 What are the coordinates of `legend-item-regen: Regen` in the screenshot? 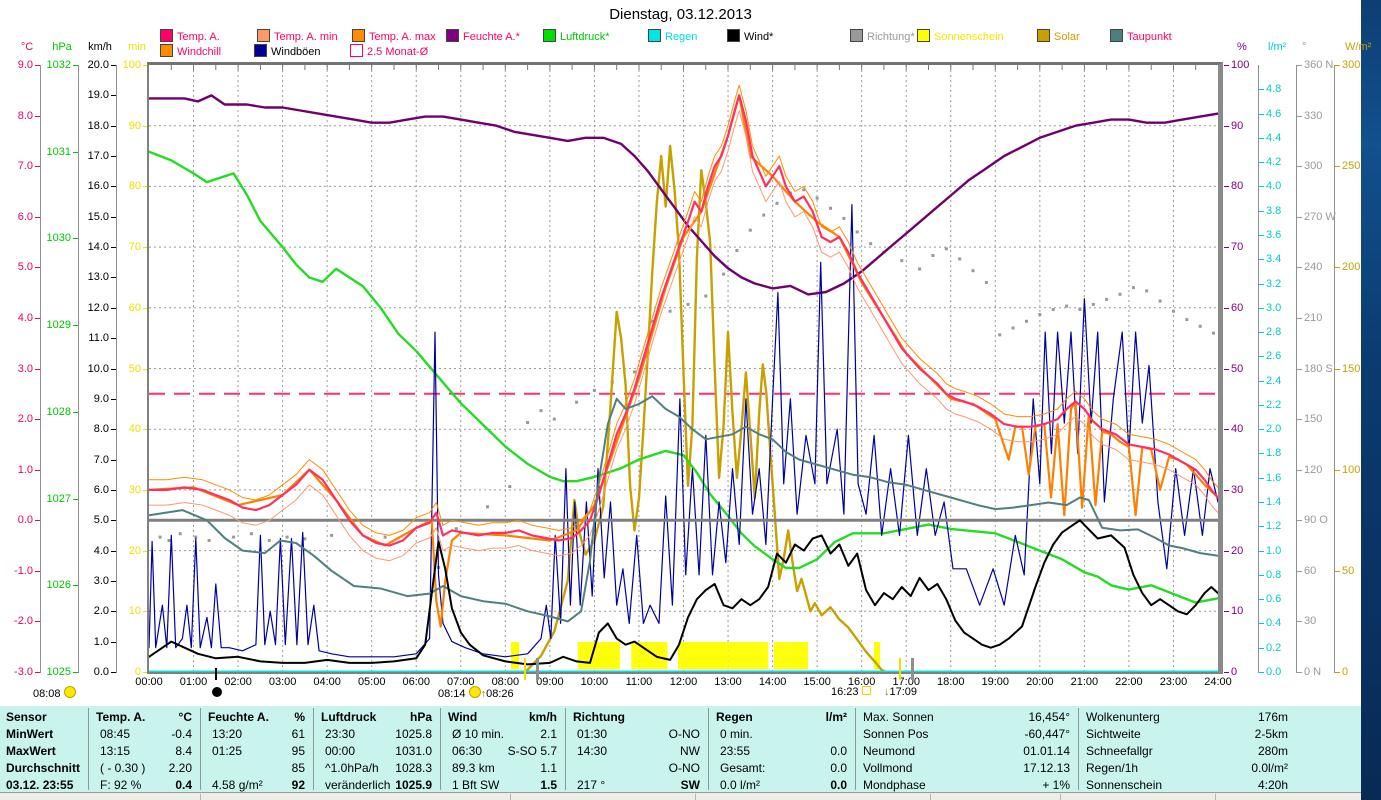 It's located at (672, 36).